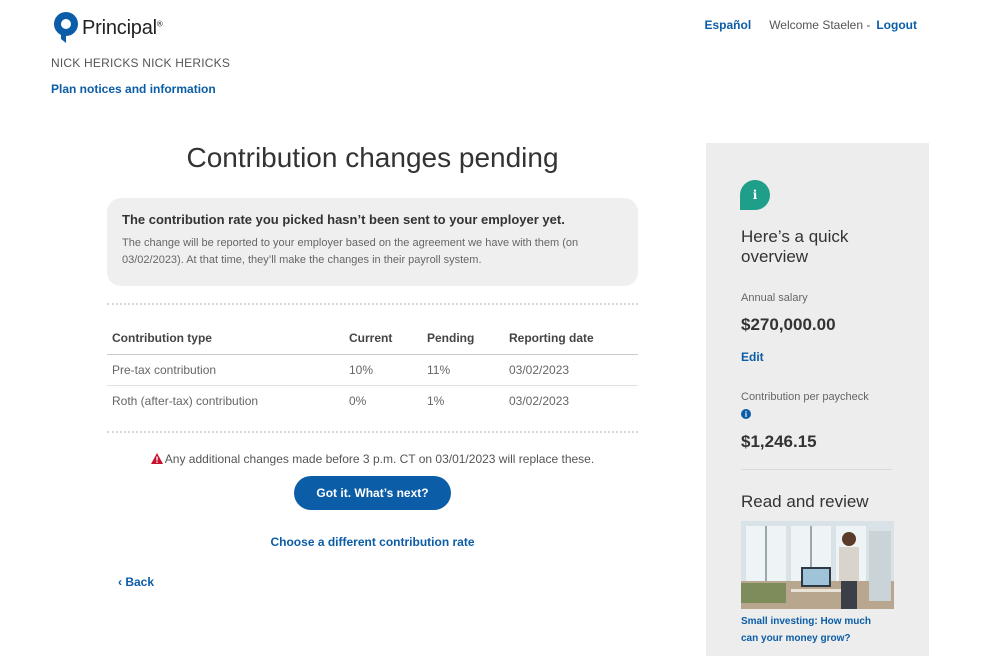 The width and height of the screenshot is (1000, 656). What do you see at coordinates (66, 27) in the screenshot?
I see `principal-logo-icon` at bounding box center [66, 27].